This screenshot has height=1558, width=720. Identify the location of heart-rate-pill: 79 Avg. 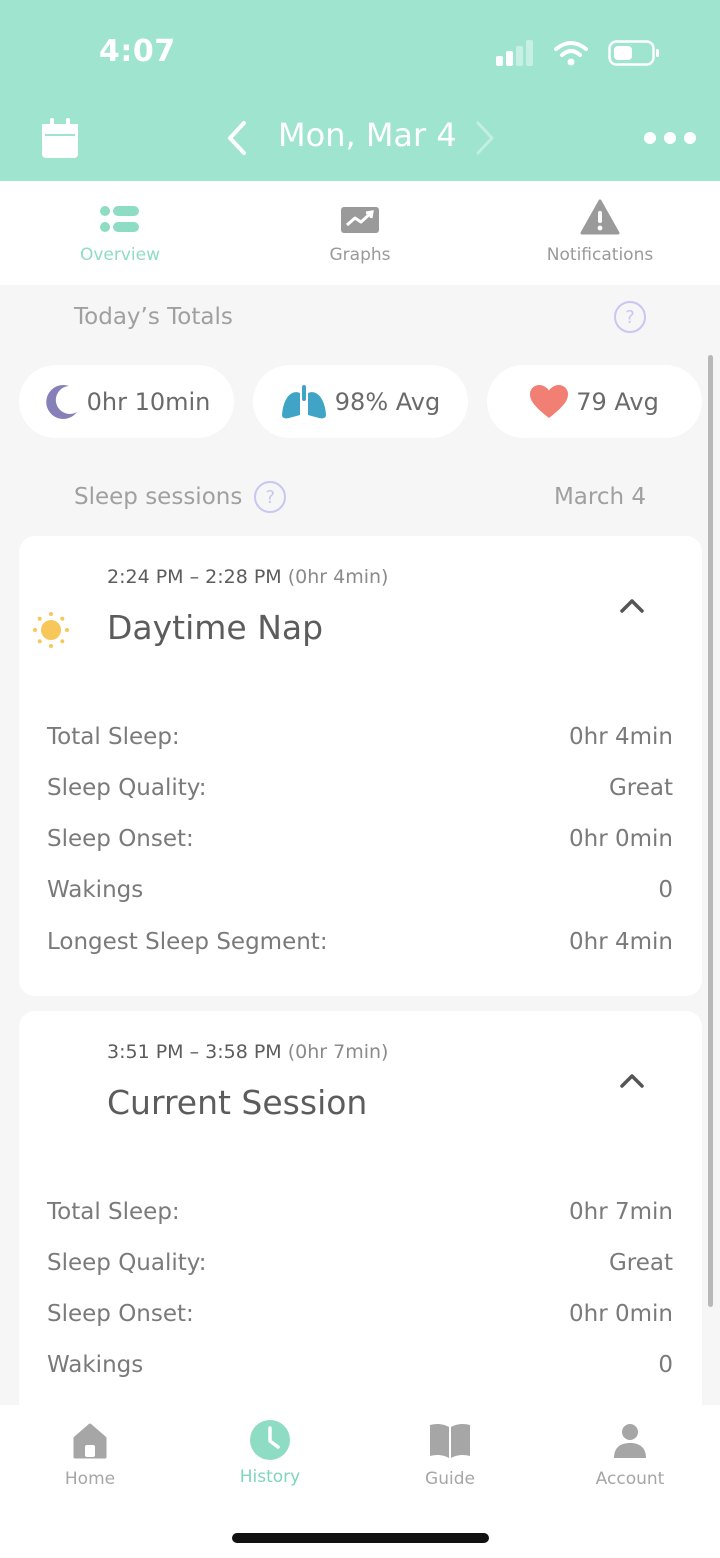
(594, 401).